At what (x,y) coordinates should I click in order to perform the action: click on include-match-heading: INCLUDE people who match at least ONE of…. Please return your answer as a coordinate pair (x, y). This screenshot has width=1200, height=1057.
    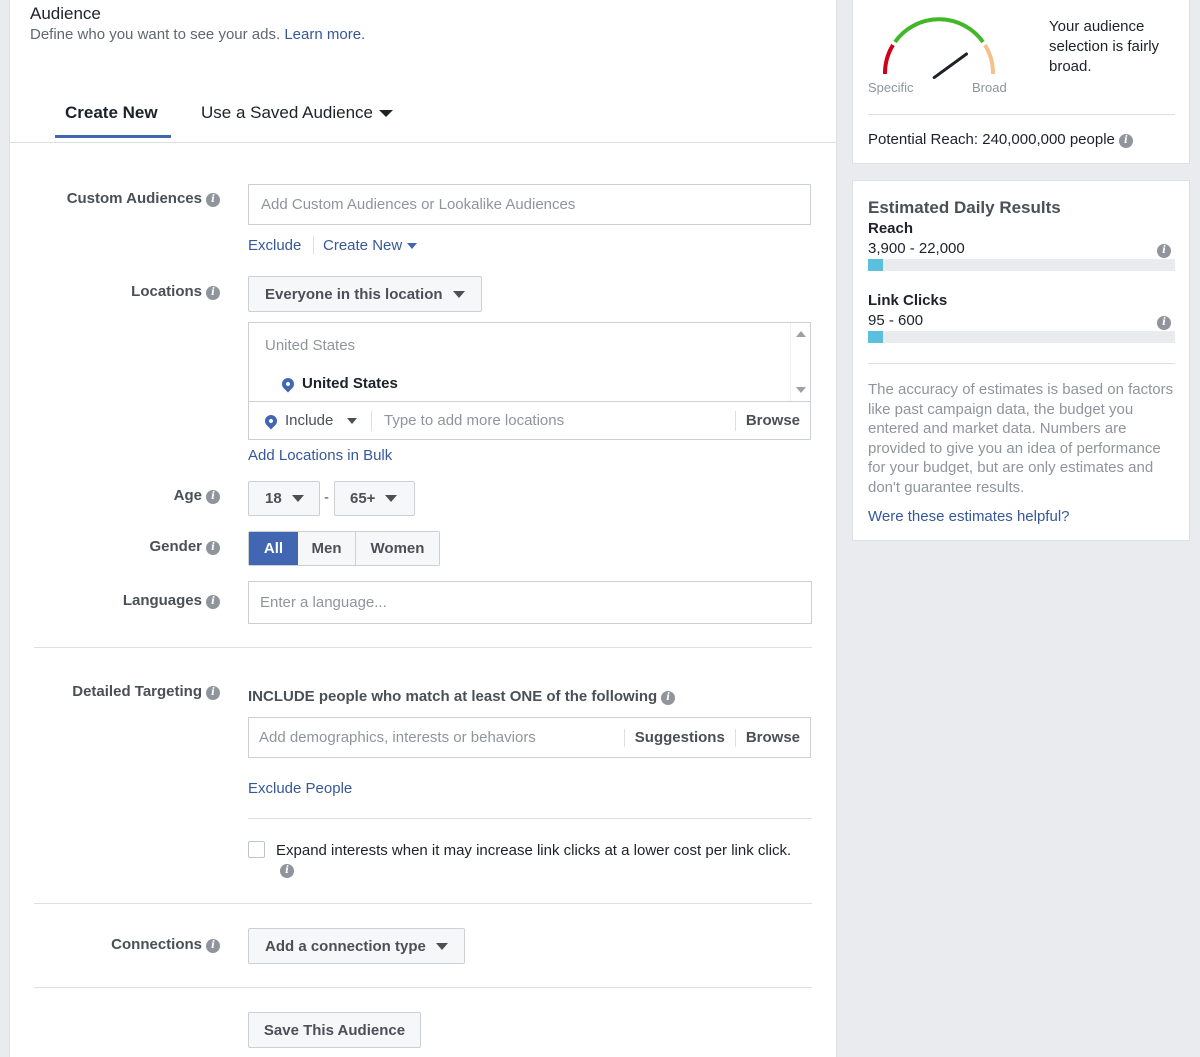
    Looking at the image, I should click on (462, 696).